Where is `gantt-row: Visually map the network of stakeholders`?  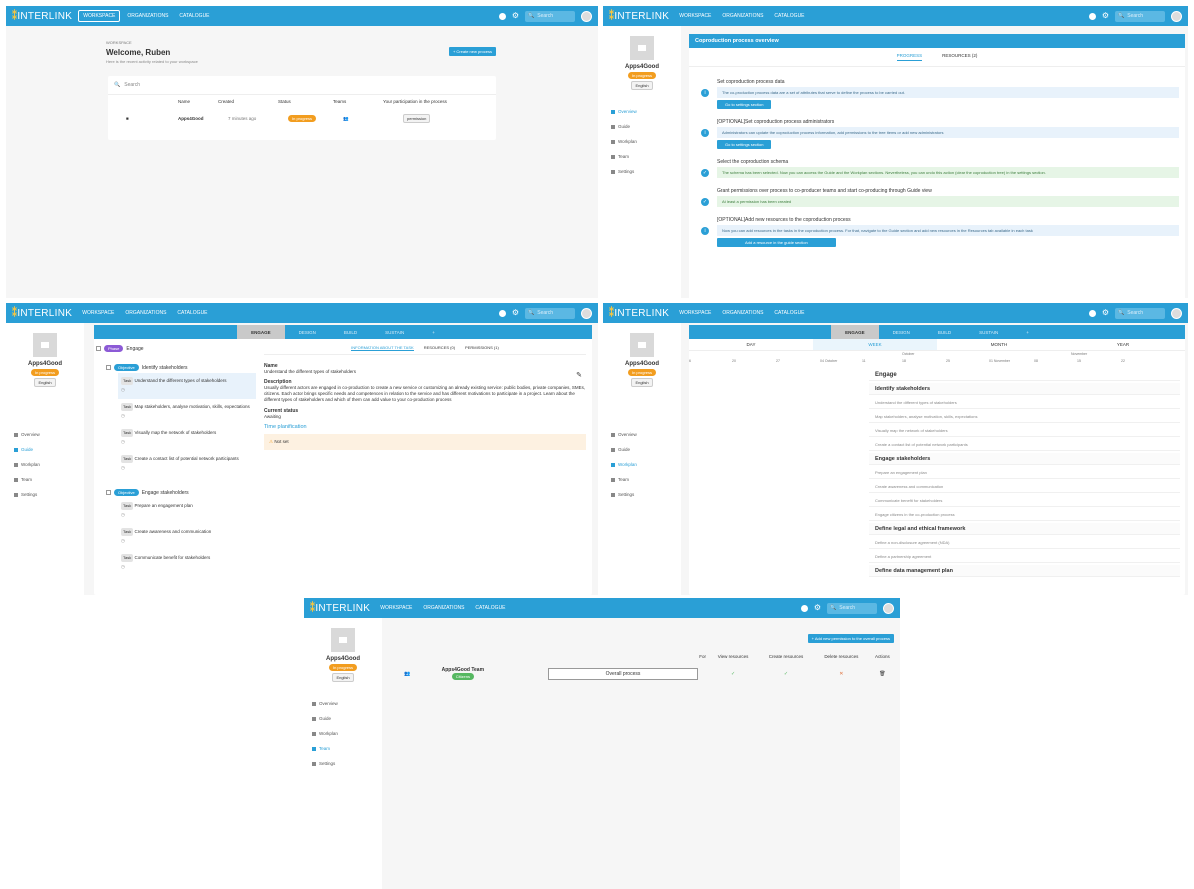
gantt-row: Visually map the network of stakeholders is located at coordinates (1024, 431).